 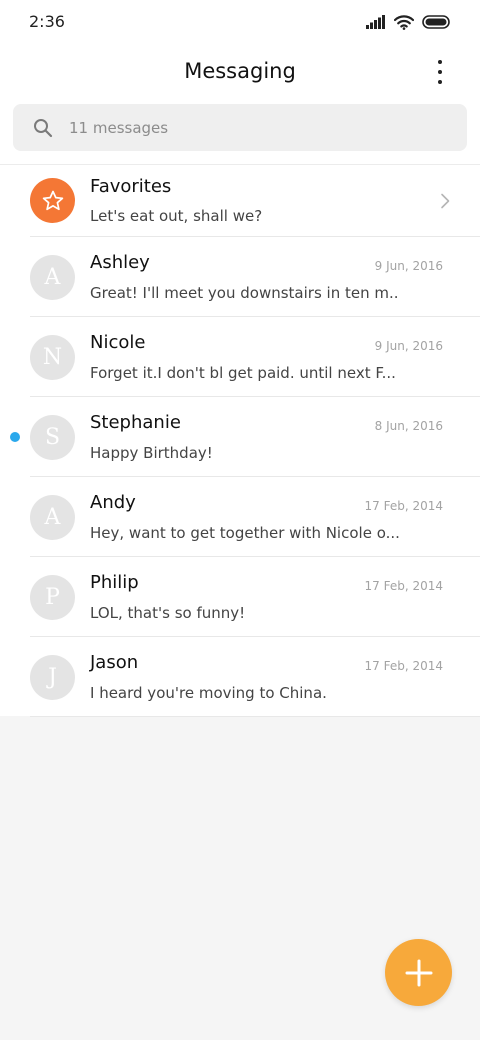 I want to click on app-bar: Messaging, so click(x=240, y=72).